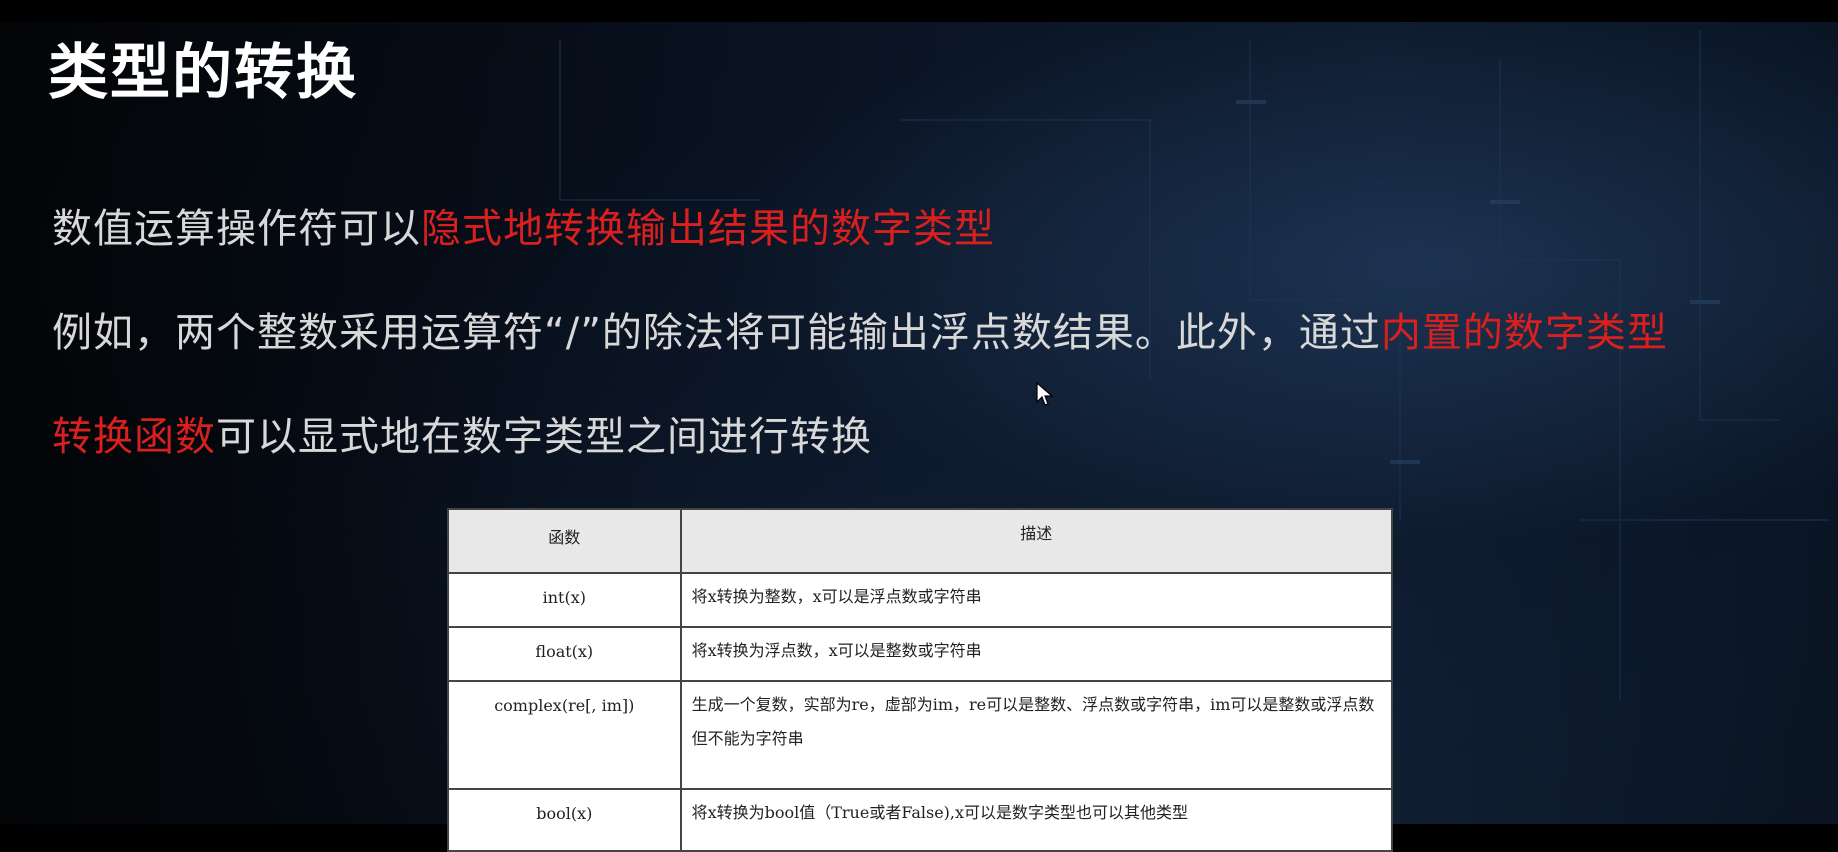 Image resolution: width=1838 pixels, height=852 pixels. Describe the element at coordinates (940, 812) in the screenshot. I see `description-text: 将x转换为bool值（True或者False),x可以是数字类型也可以其他类型` at that location.